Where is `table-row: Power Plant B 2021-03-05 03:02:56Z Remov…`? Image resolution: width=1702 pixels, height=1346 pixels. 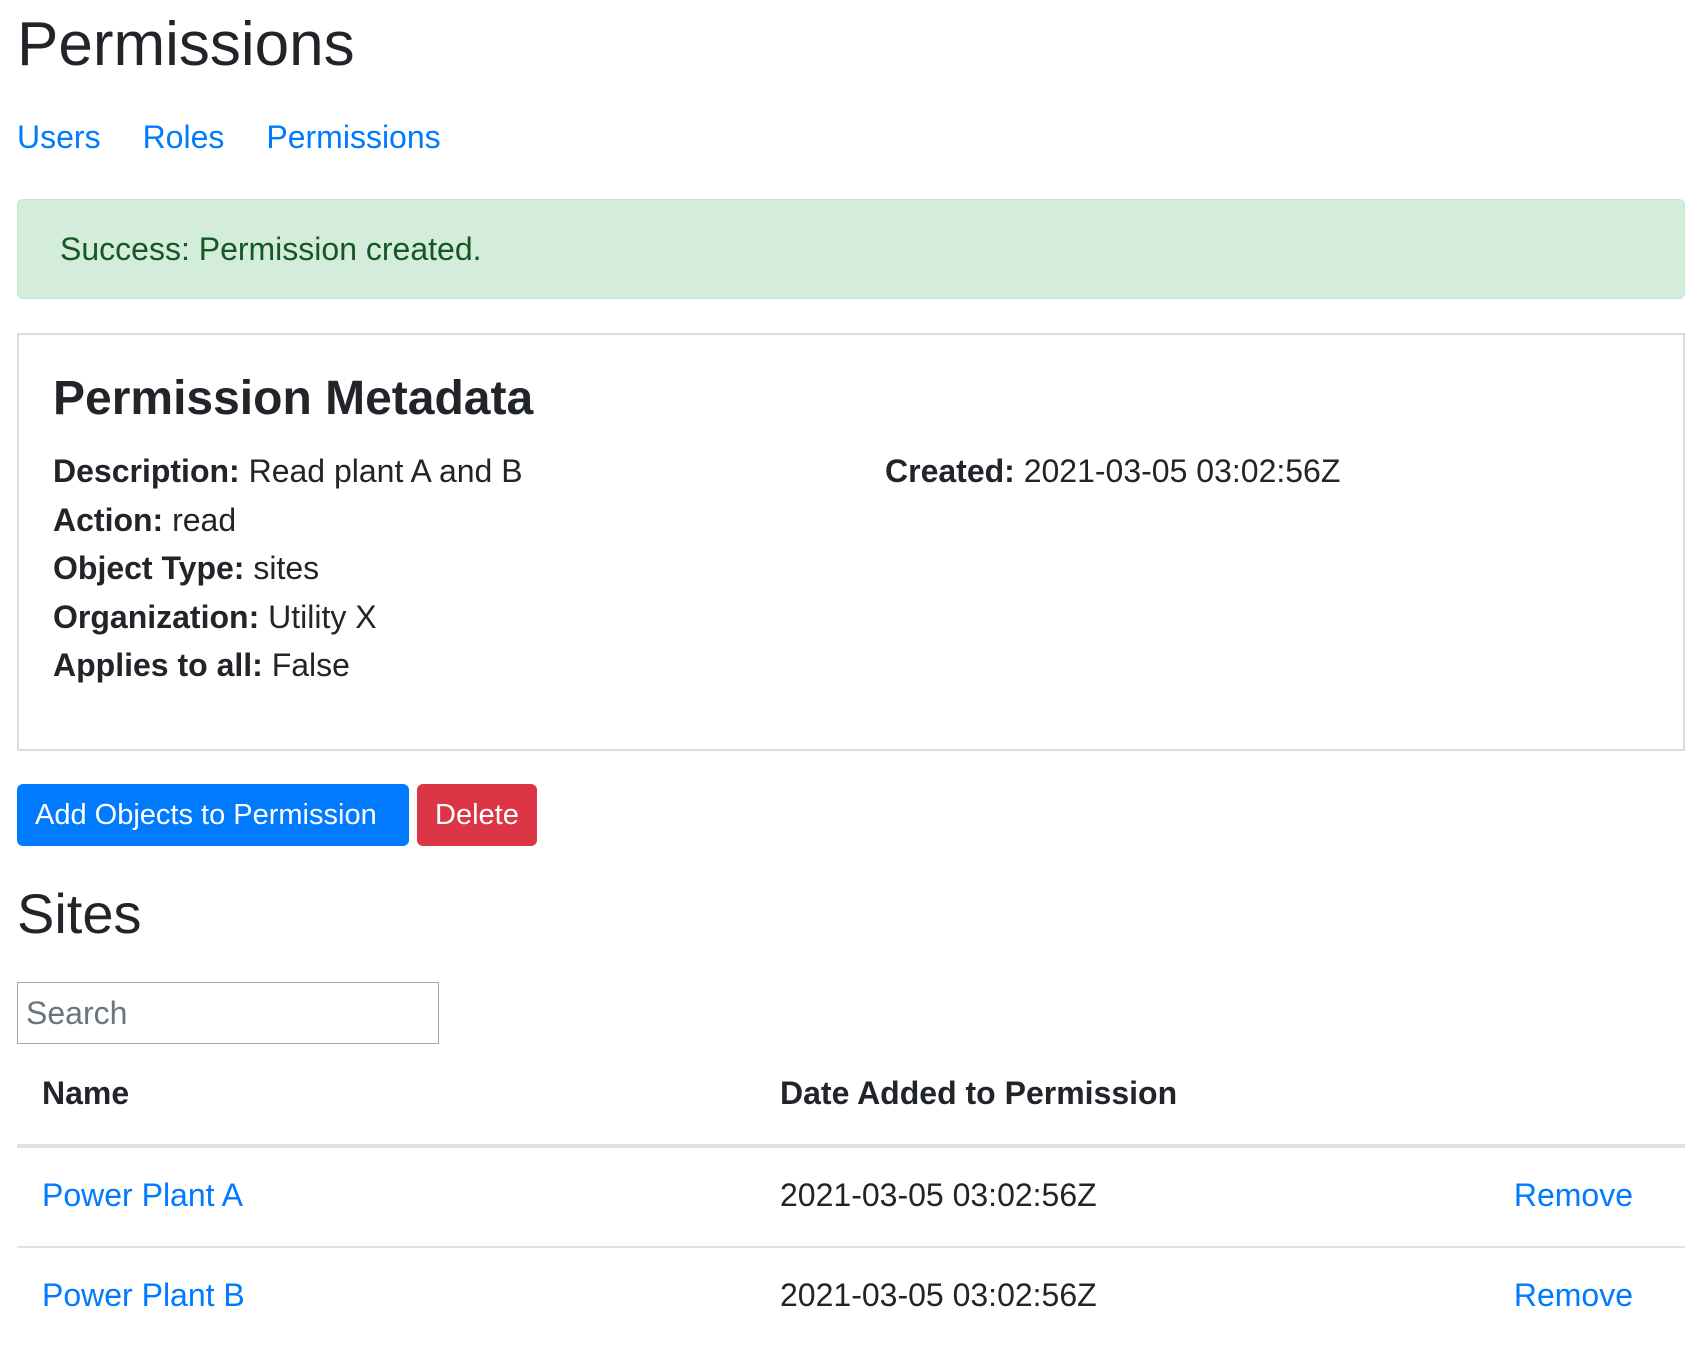 table-row: Power Plant B 2021-03-05 03:02:56Z Remov… is located at coordinates (851, 1297).